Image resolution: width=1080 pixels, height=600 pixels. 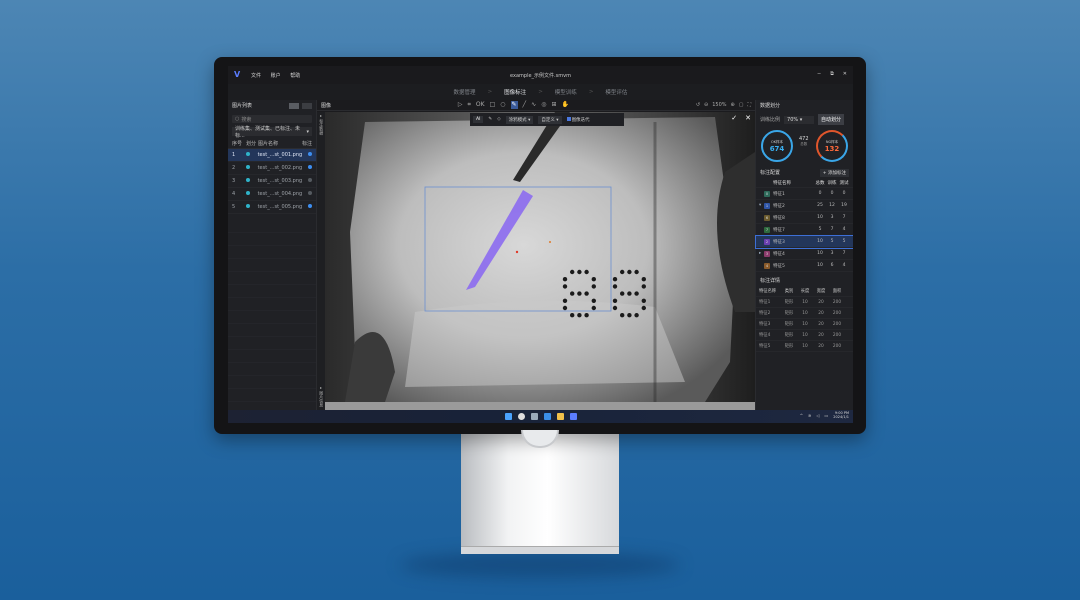 I want to click on annotation-float-toolbar: AI ✎ ◇ 涂鸦模式 ▾ 自定义 ▾ 图像迭代, so click(x=547, y=119).